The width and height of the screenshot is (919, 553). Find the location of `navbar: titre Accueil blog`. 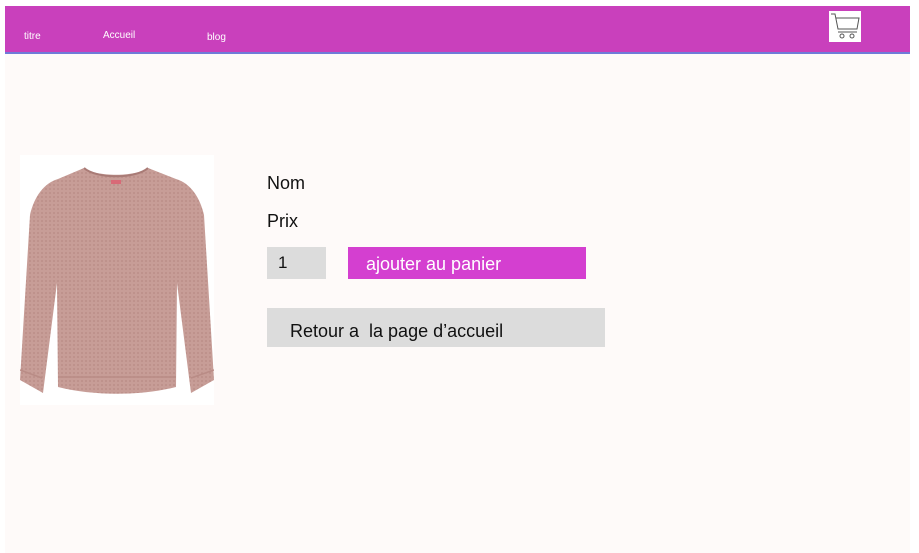

navbar: titre Accueil blog is located at coordinates (457, 30).